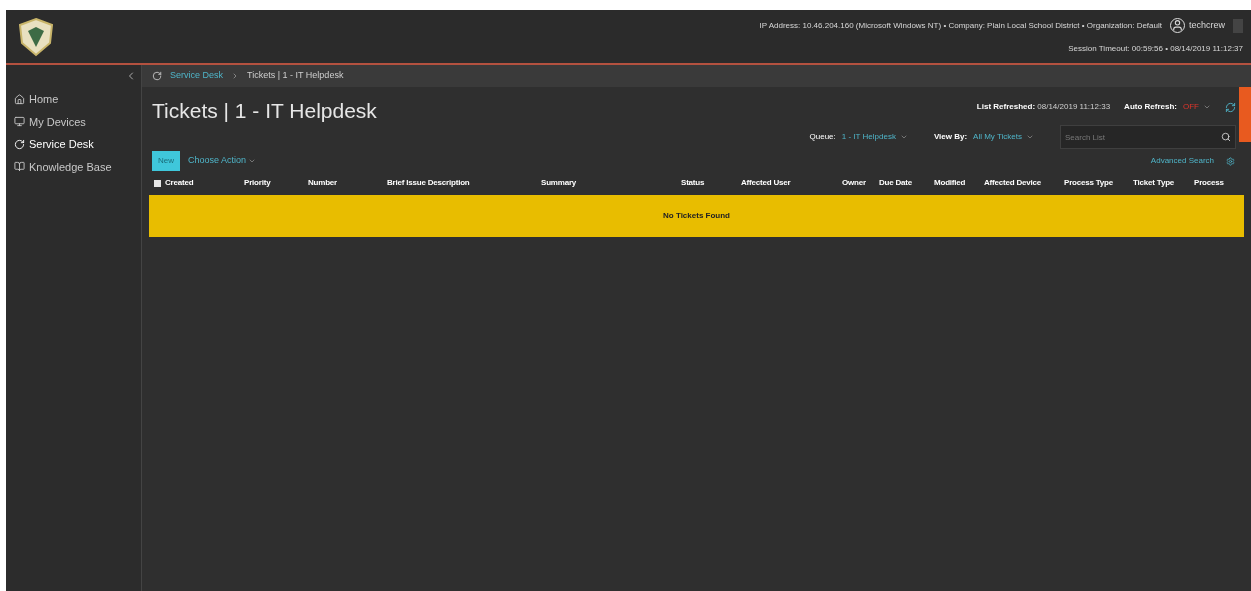  I want to click on page-title: Tickets | 1 - IT Helpdesk, so click(264, 111).